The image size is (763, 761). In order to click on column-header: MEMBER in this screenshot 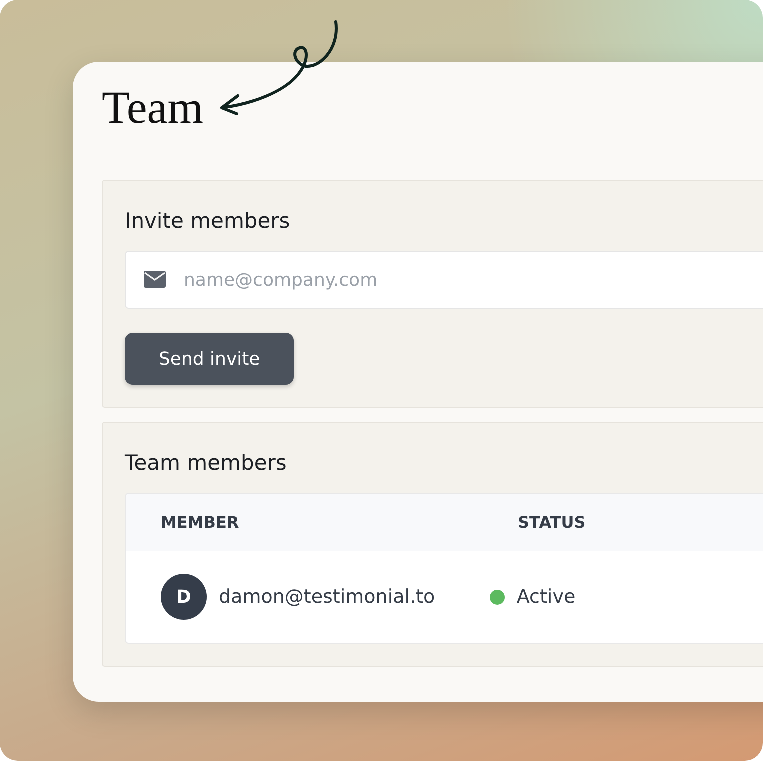, I will do `click(200, 522)`.